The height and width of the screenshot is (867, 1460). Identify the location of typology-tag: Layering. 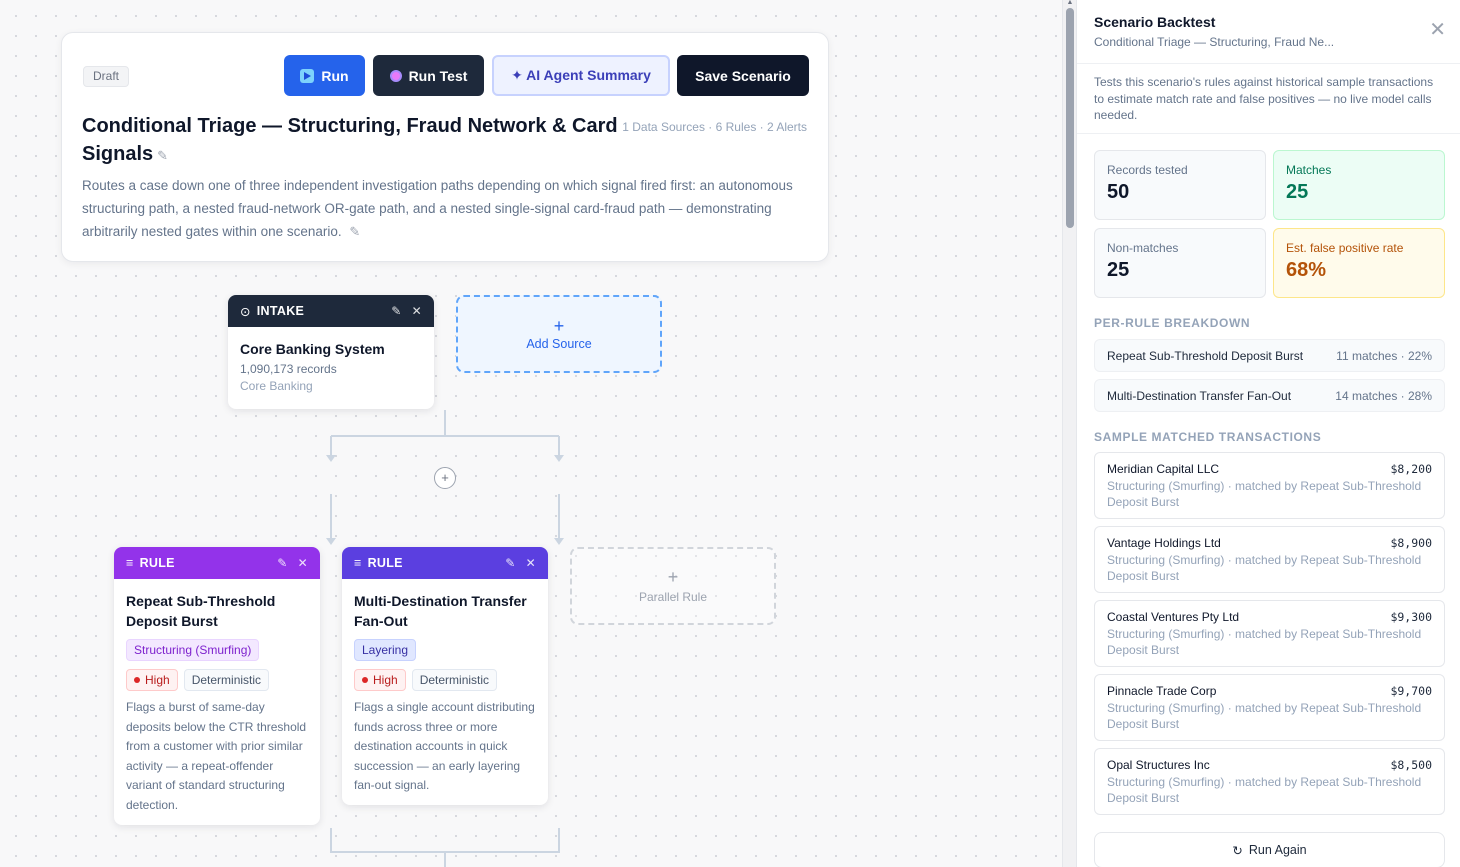
(385, 650).